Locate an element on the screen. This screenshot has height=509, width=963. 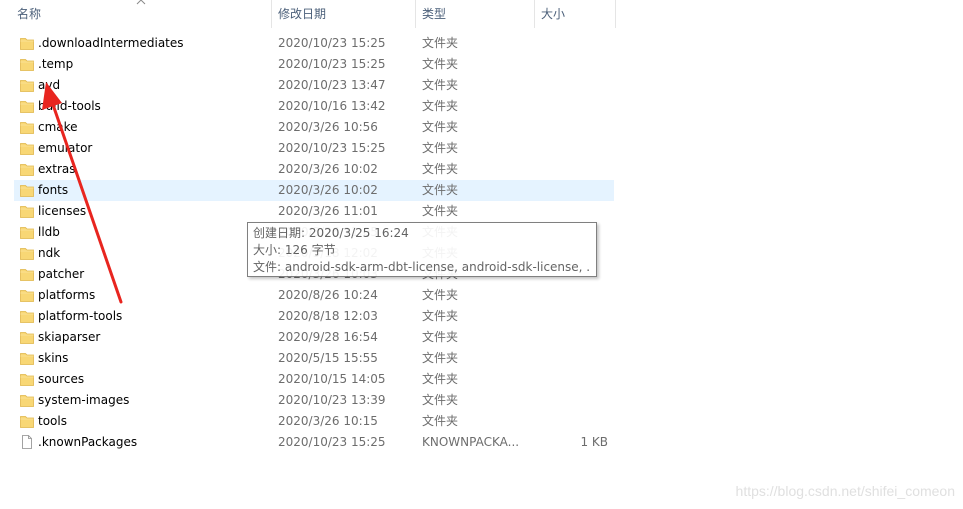
file-row: licenses 2020/3/26 11:01 文件夹 is located at coordinates (314, 211).